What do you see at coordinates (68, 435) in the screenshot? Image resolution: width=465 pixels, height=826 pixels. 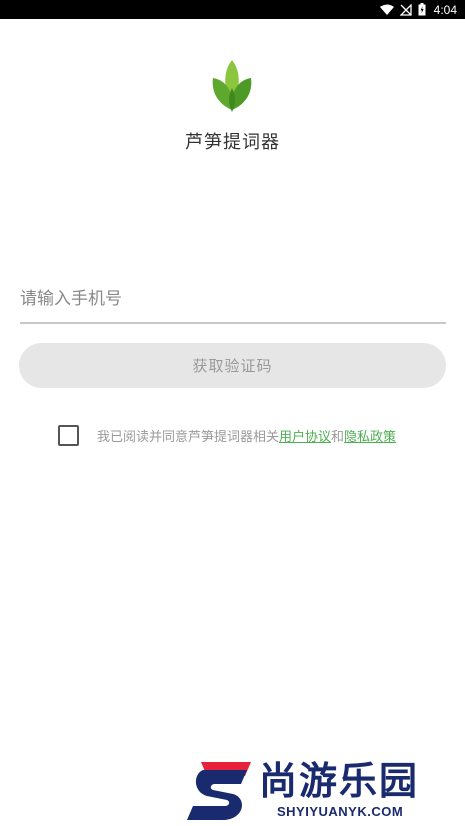 I see `agreement-checkbox` at bounding box center [68, 435].